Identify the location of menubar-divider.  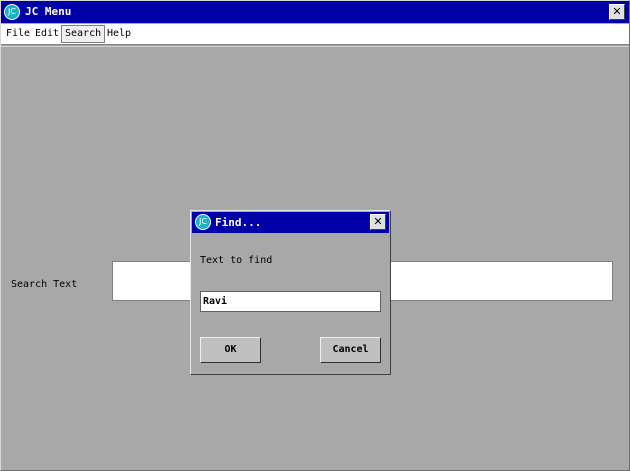
(315, 46).